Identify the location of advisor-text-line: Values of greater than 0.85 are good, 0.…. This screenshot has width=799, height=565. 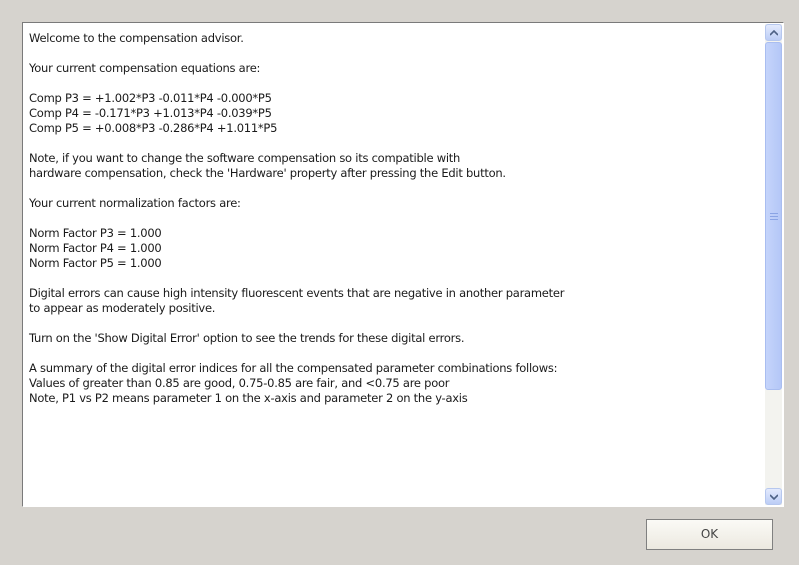
(239, 383).